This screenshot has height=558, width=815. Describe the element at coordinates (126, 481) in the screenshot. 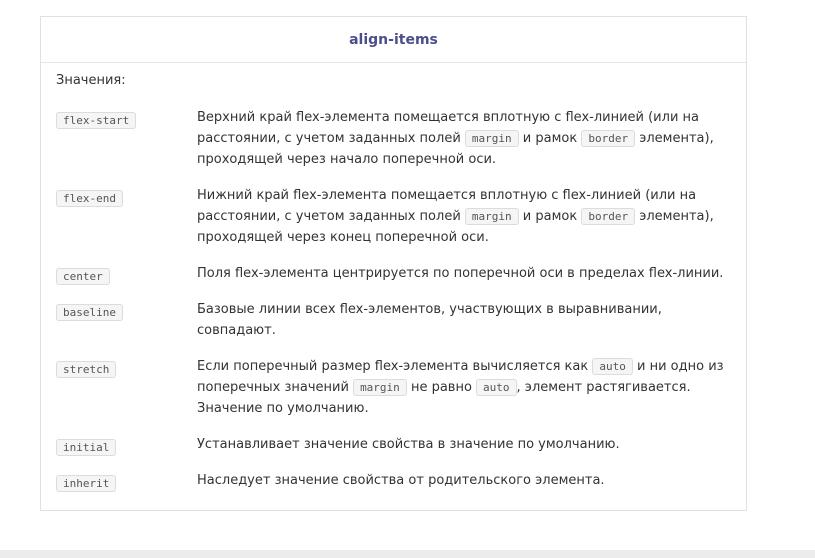

I see `value-key-cell: inherit` at that location.